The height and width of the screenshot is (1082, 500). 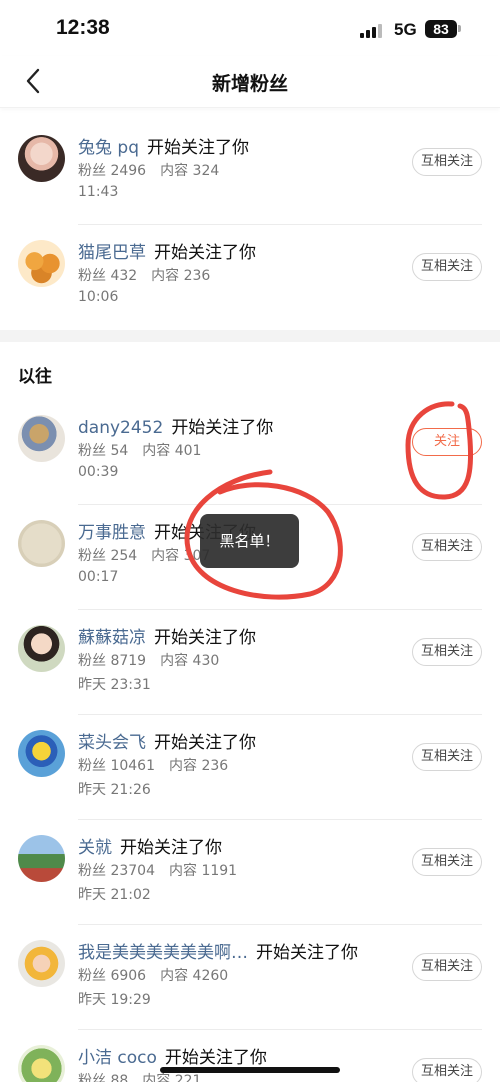 I want to click on list-item: dany2452 开始关注了你 粉丝 54 内容 401 00:39 关注, so click(x=250, y=452).